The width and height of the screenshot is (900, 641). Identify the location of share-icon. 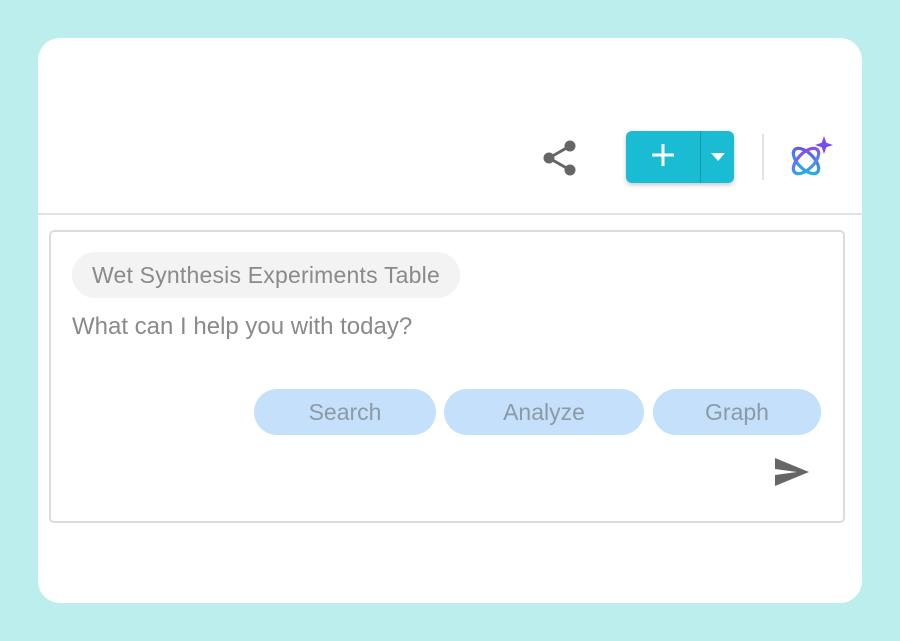
(560, 158).